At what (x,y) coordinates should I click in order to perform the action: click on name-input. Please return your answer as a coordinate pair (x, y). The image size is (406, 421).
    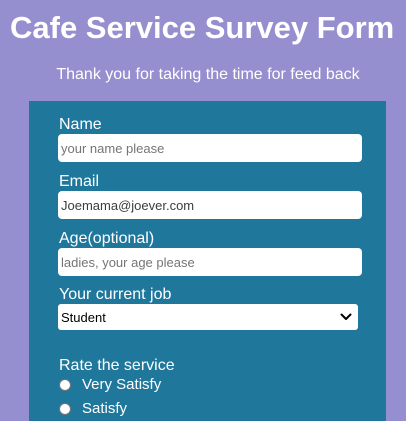
    Looking at the image, I should click on (210, 148).